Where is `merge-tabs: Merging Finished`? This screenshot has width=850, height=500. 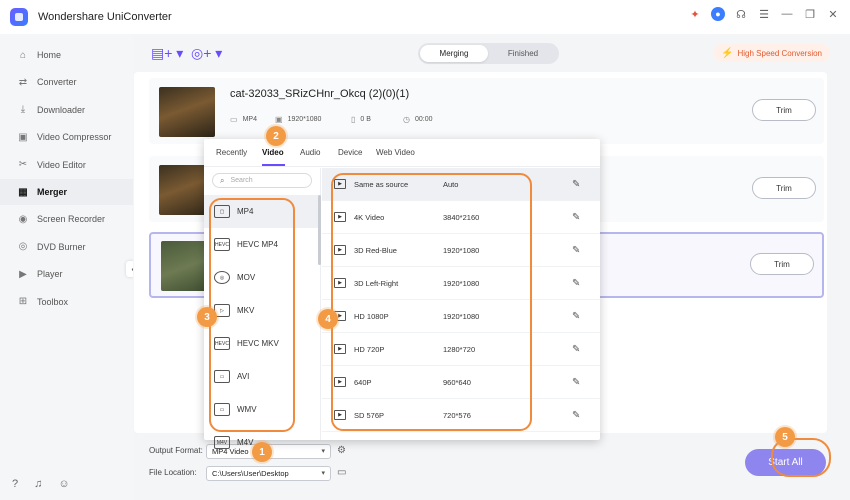 merge-tabs: Merging Finished is located at coordinates (488, 53).